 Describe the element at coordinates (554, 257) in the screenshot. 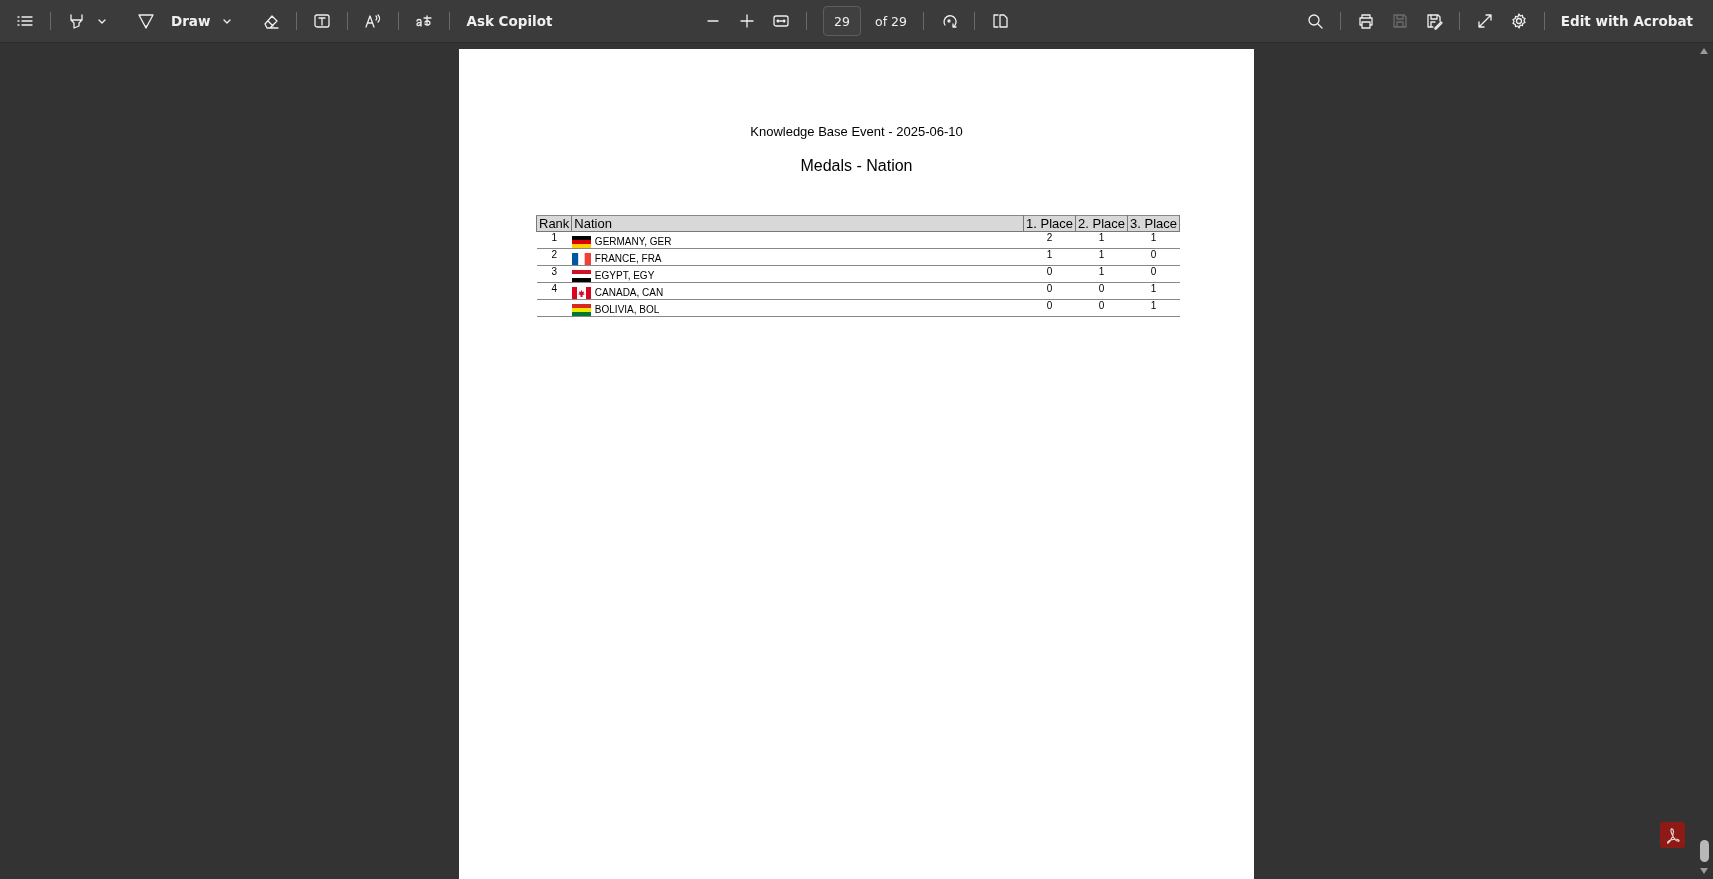

I see `rank-cell: 2` at that location.